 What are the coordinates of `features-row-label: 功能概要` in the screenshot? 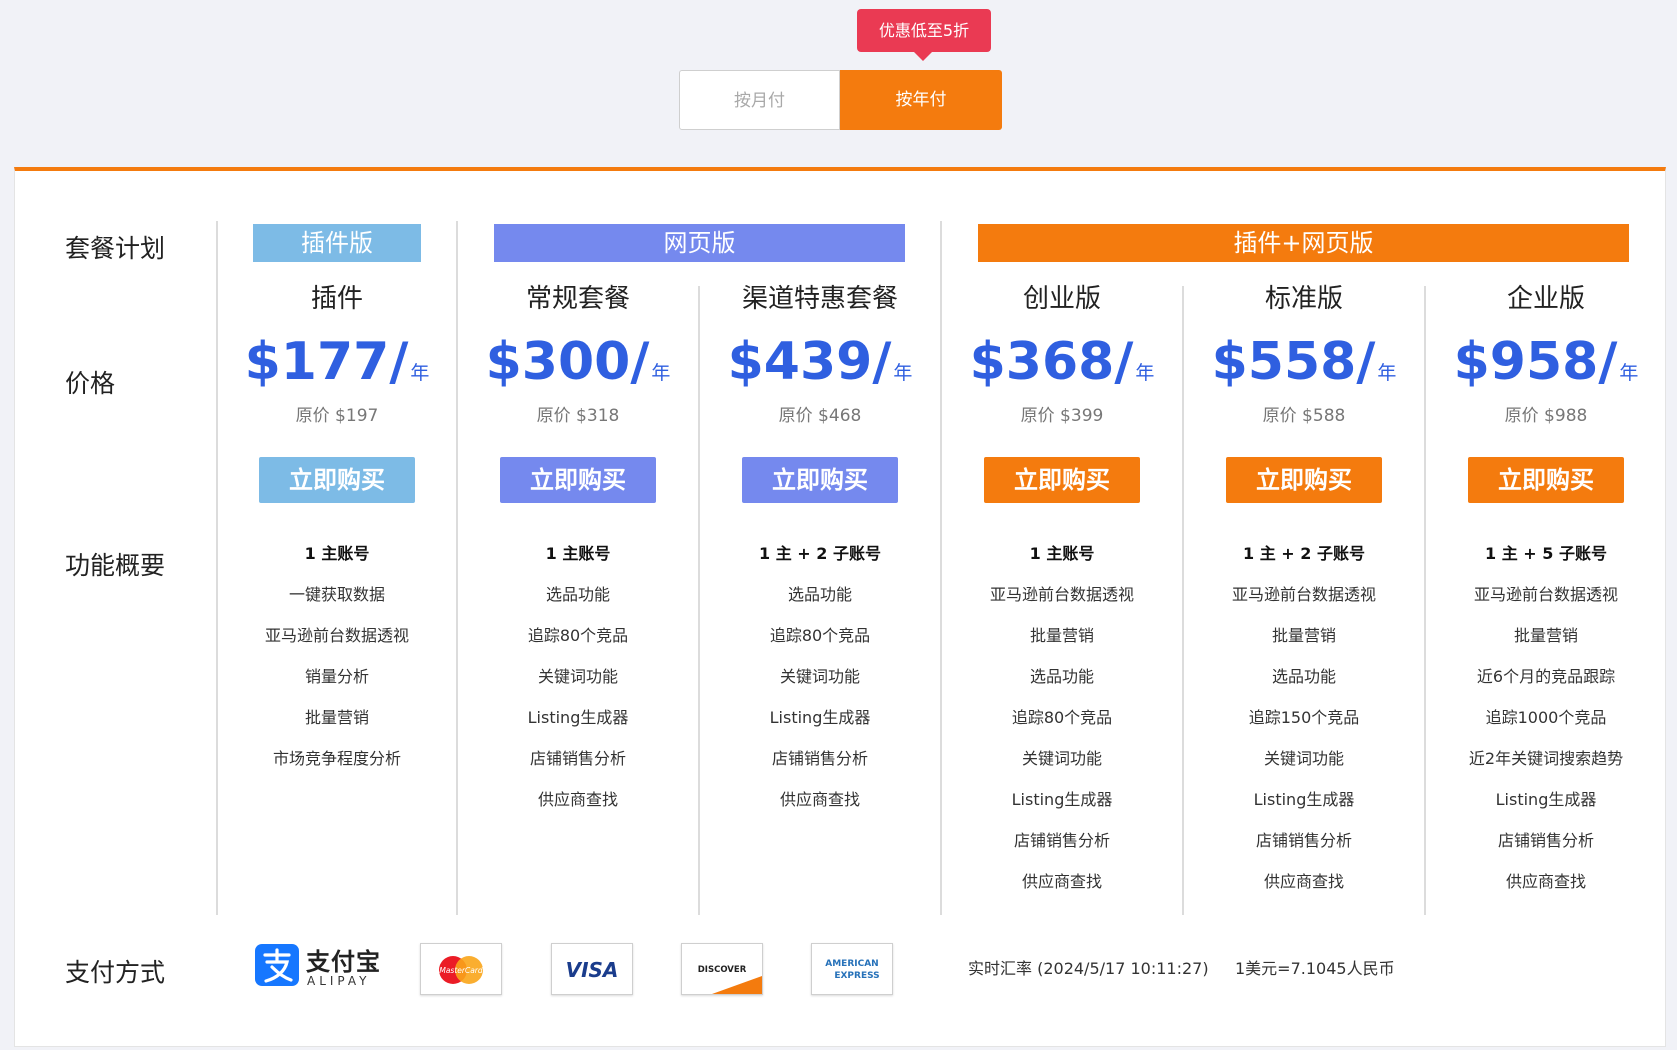 It's located at (115, 565).